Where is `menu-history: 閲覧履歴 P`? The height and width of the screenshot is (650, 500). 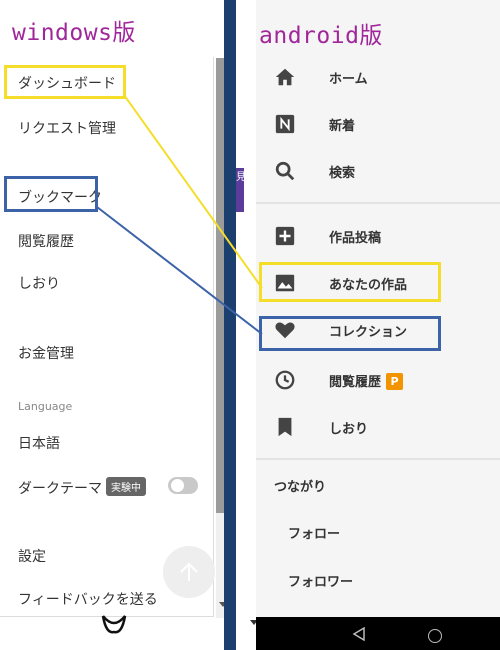
menu-history: 閲覧履歴 P is located at coordinates (378, 380).